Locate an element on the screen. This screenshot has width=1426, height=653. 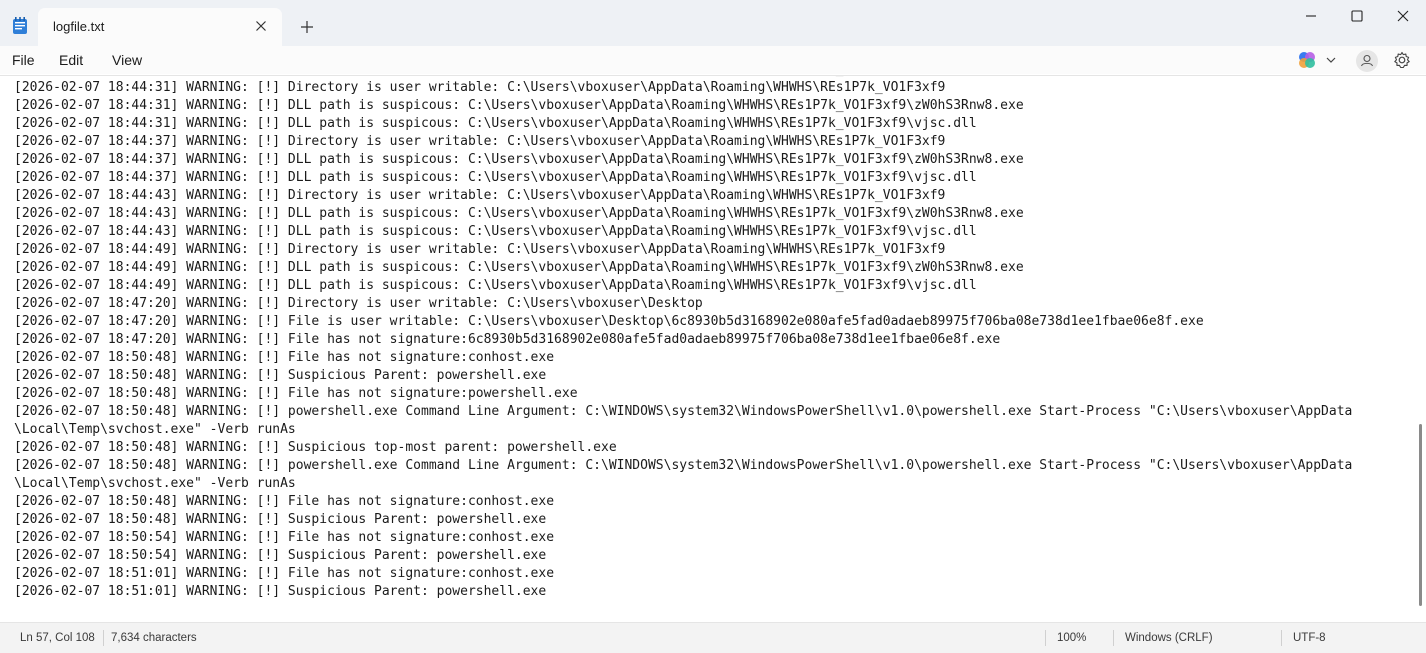
maximize-button is located at coordinates (1357, 16).